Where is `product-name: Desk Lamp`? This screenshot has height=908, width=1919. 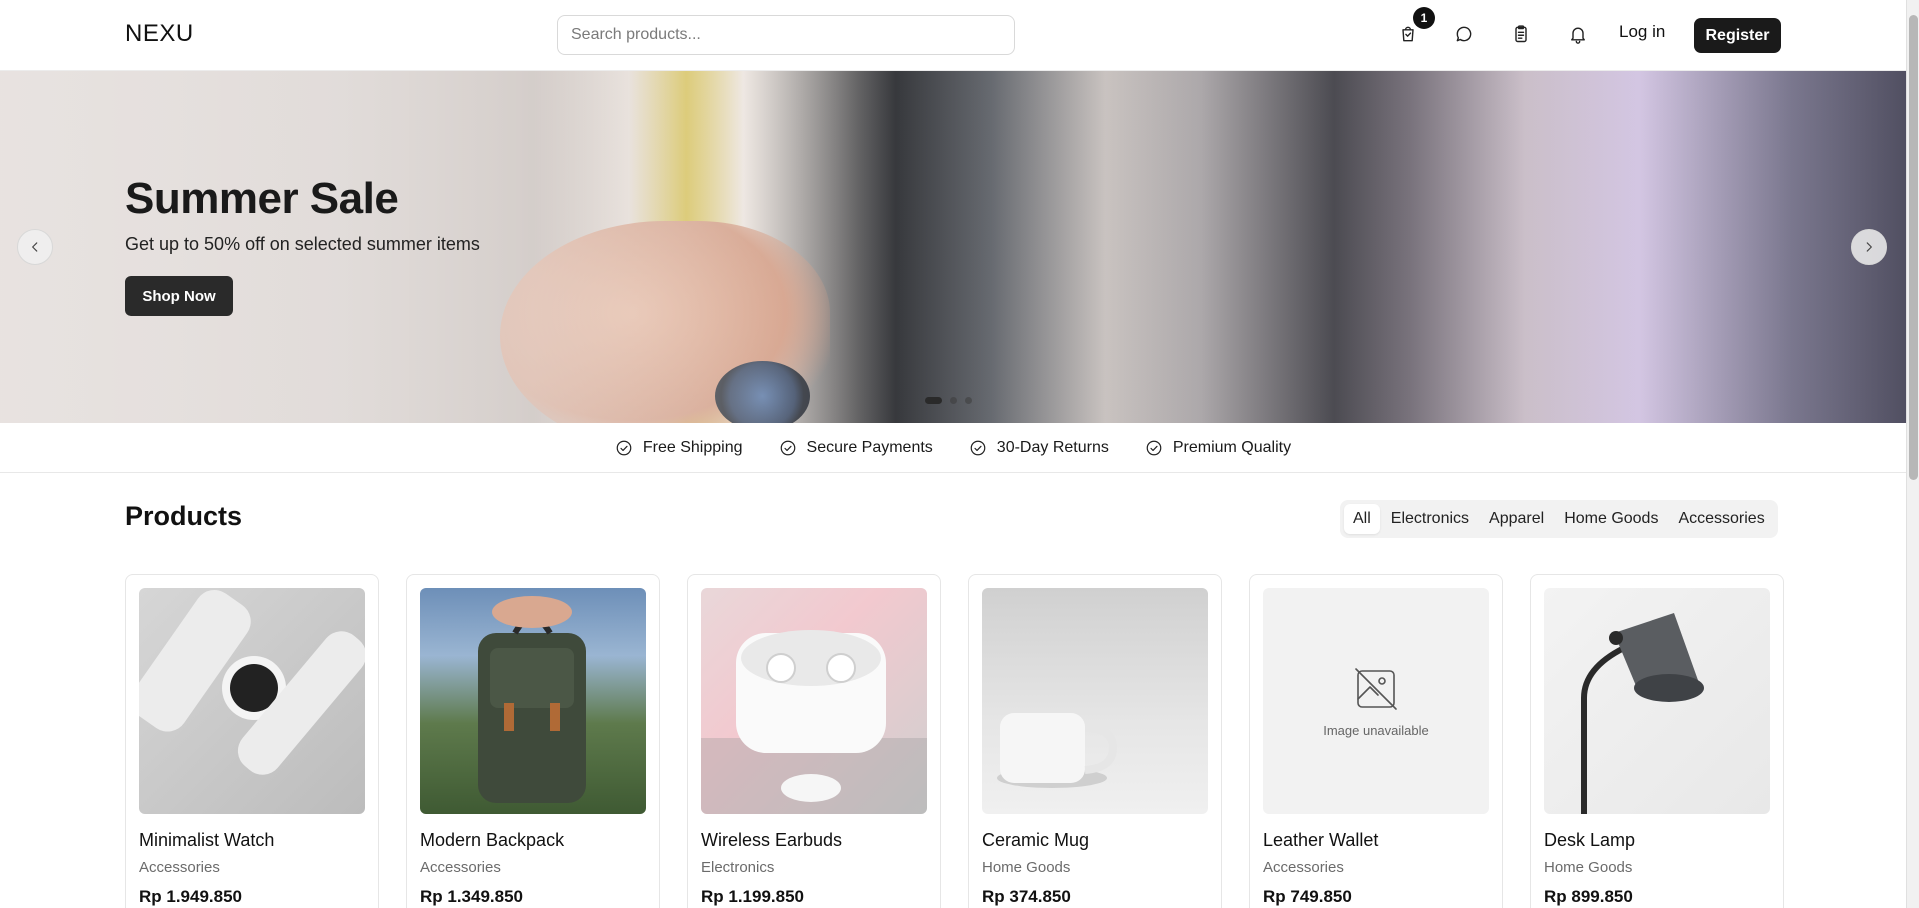
product-name: Desk Lamp is located at coordinates (1589, 840).